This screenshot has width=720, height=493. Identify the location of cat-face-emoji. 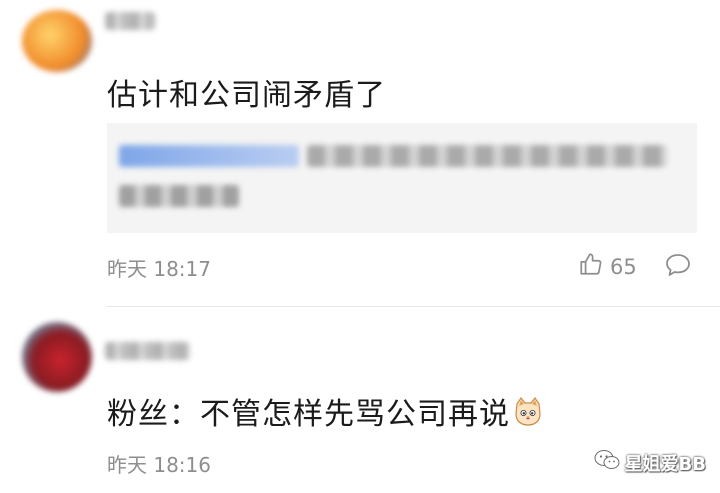
(528, 416).